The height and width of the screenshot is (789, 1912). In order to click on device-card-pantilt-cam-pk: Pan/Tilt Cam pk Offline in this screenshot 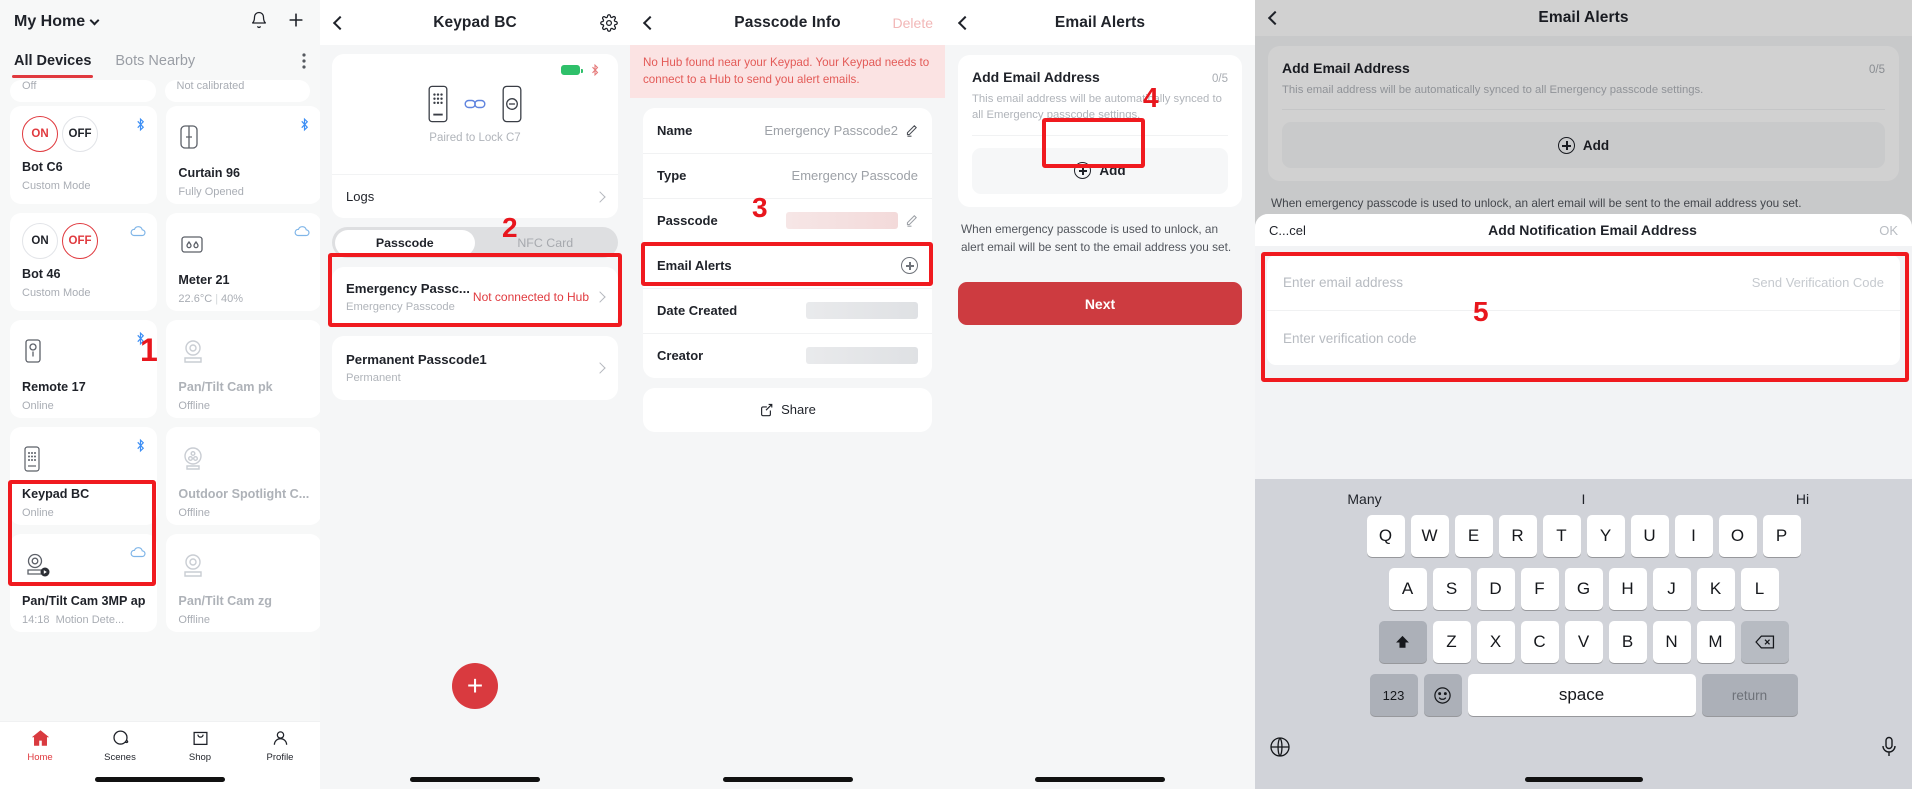, I will do `click(243, 369)`.